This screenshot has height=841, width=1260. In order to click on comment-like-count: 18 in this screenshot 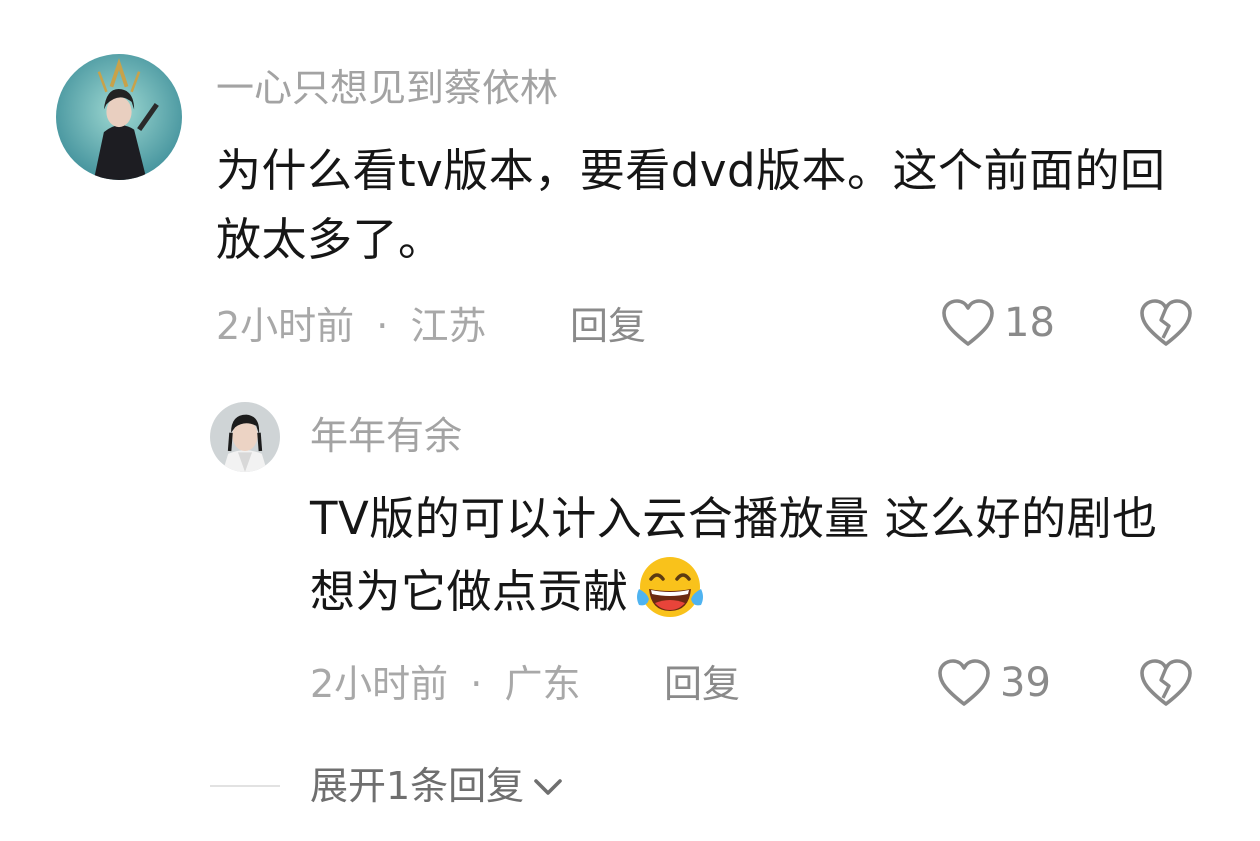, I will do `click(1029, 323)`.